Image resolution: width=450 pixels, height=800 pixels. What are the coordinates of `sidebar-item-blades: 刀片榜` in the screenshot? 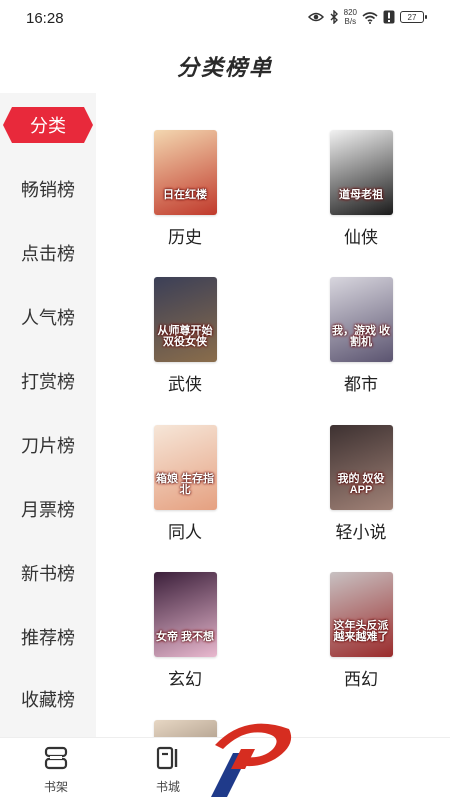 It's located at (48, 445).